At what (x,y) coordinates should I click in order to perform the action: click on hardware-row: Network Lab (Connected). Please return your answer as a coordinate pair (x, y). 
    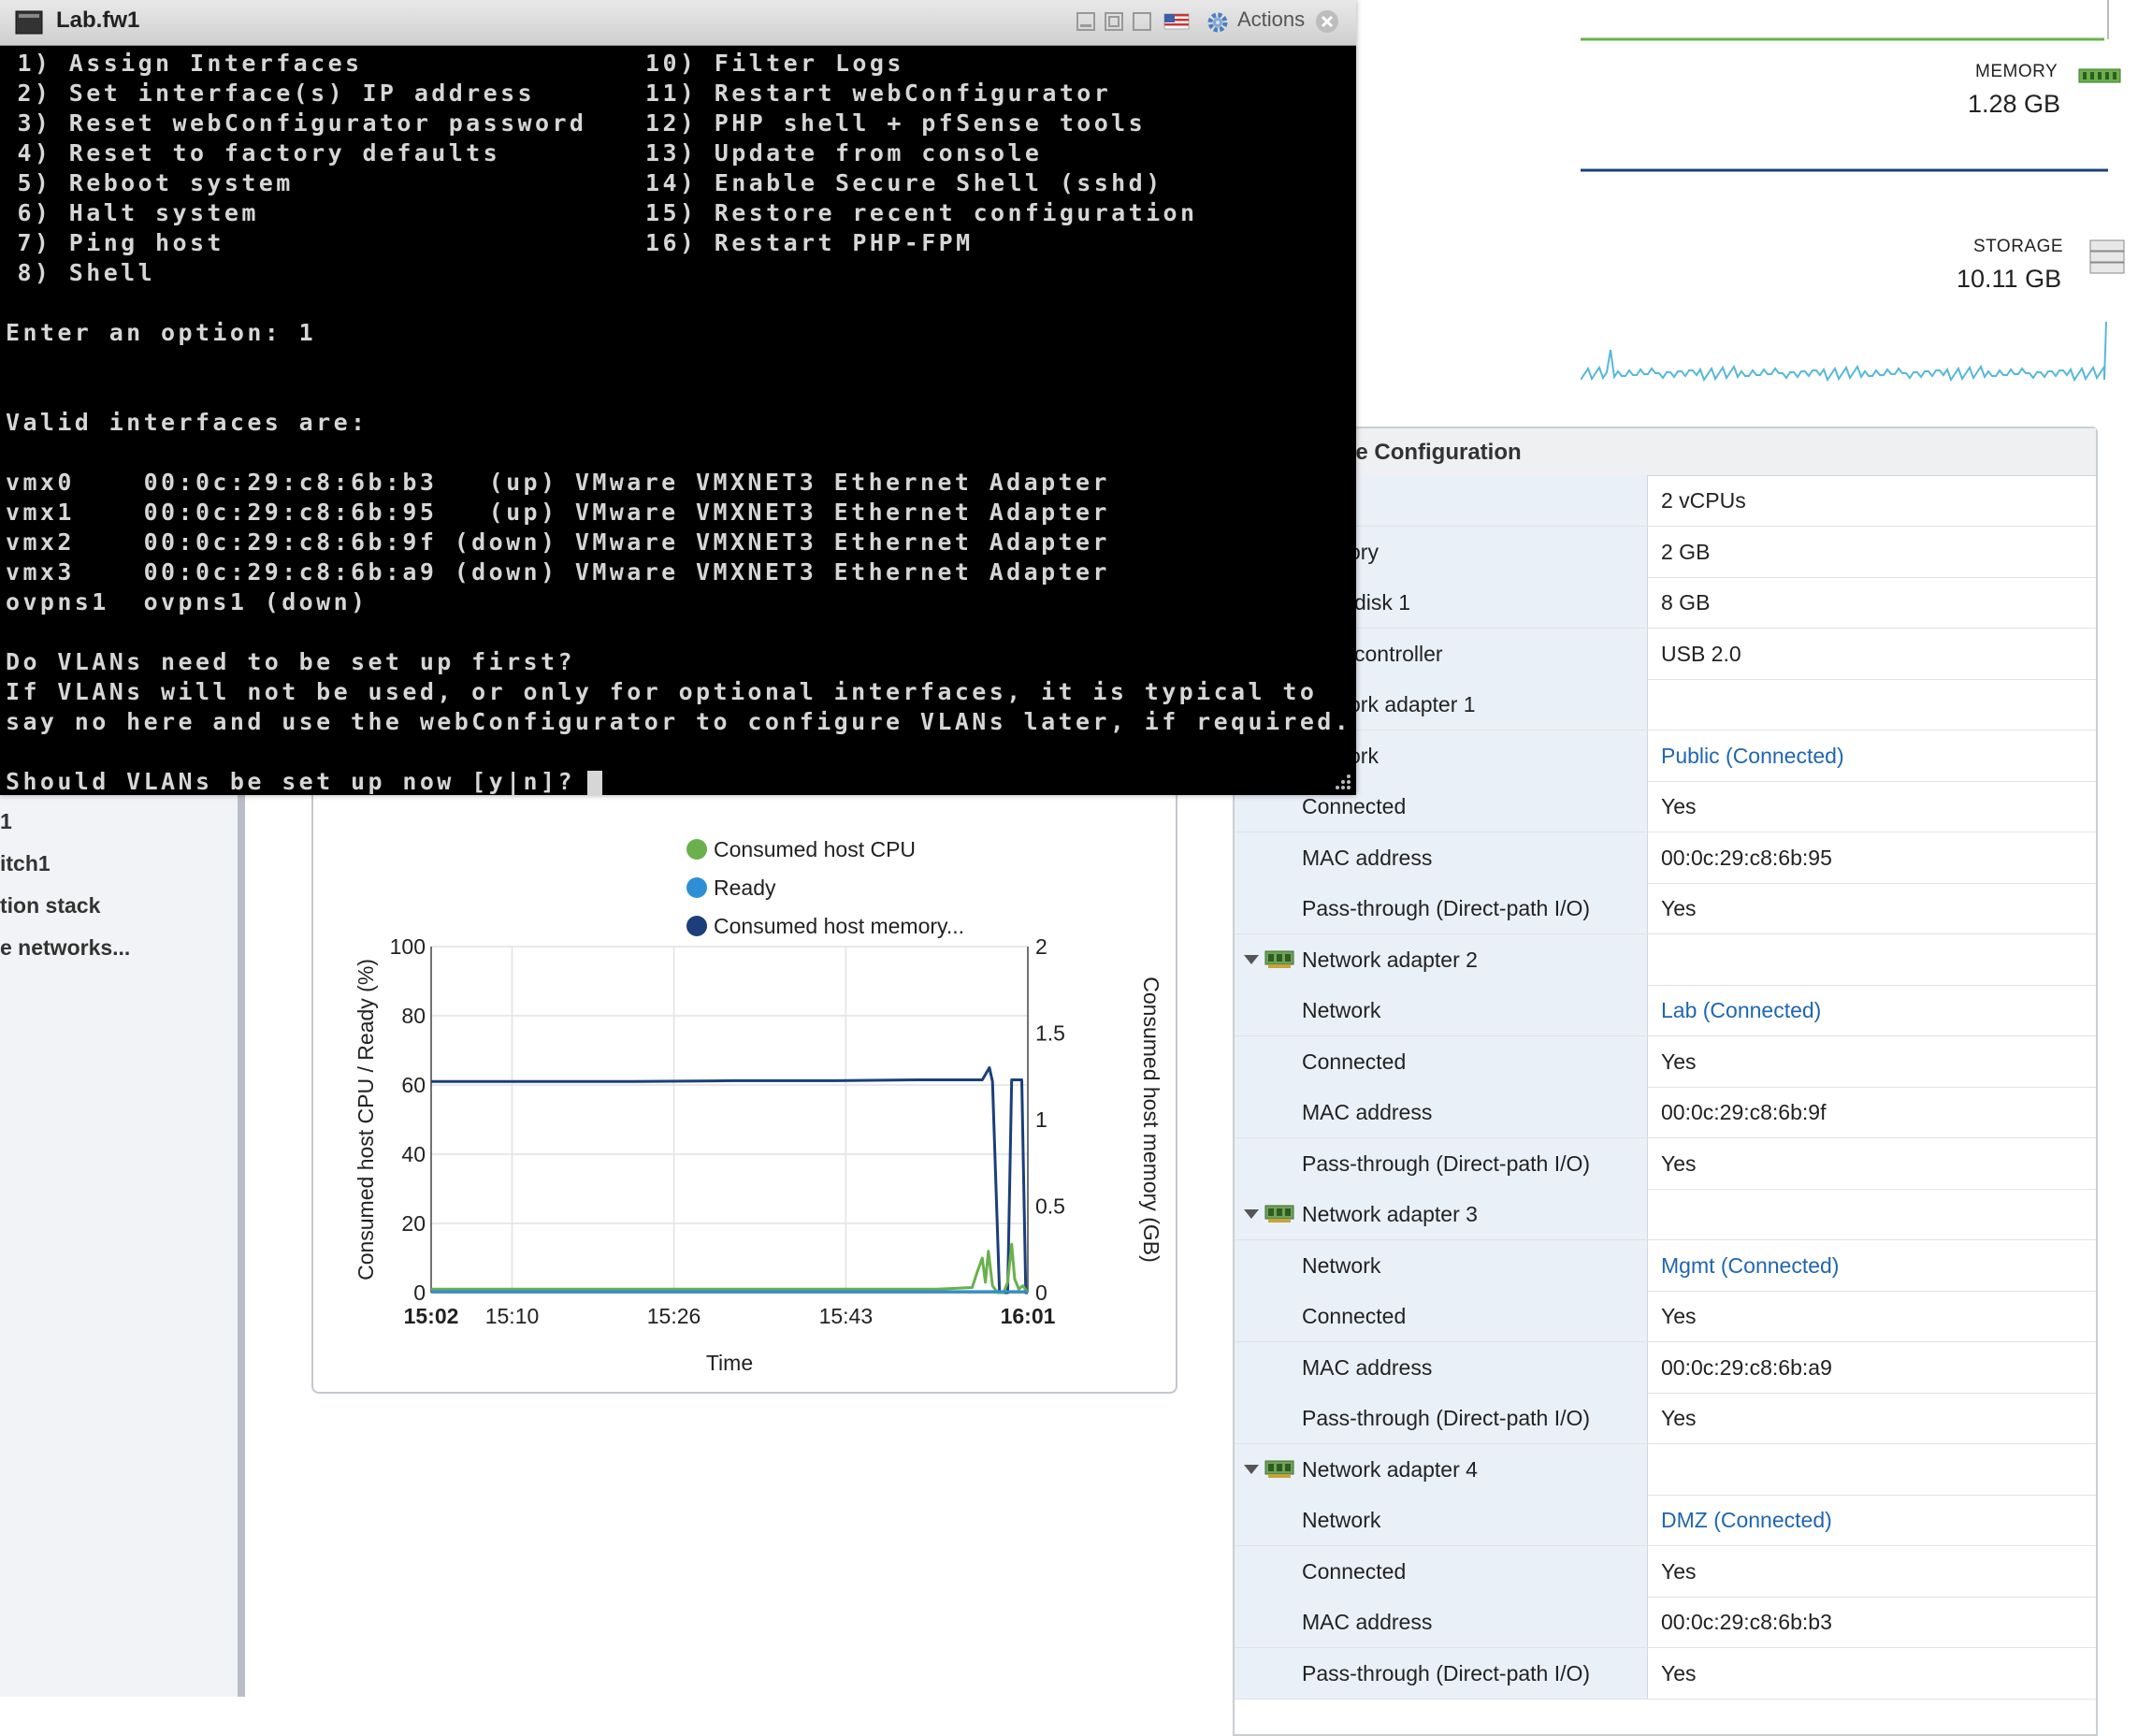
    Looking at the image, I should click on (1665, 1010).